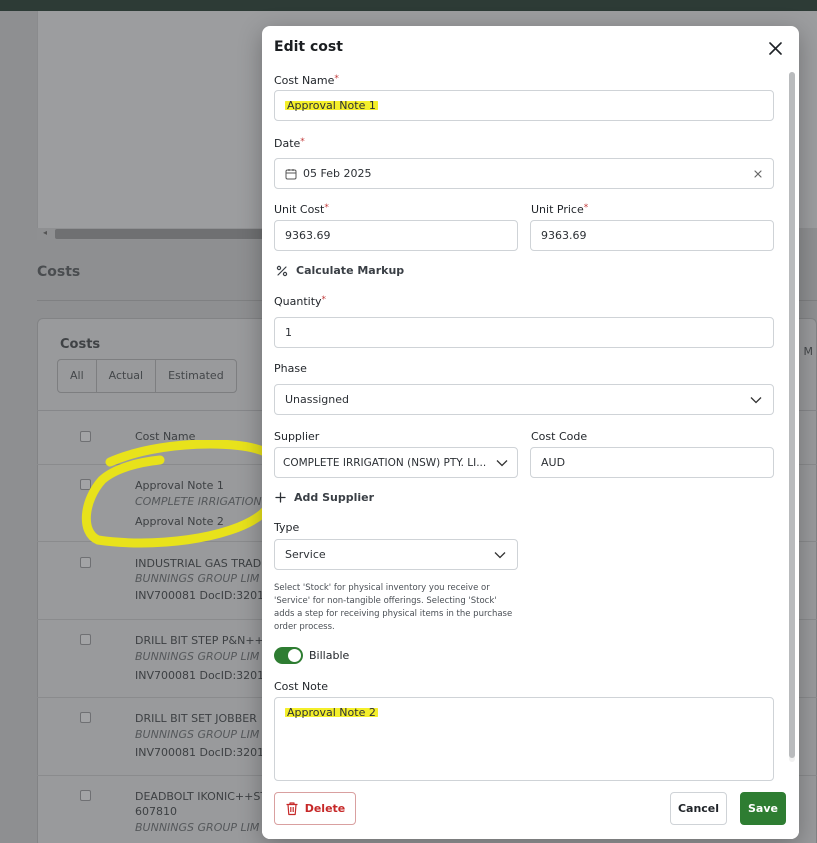 Image resolution: width=817 pixels, height=843 pixels. I want to click on dialog-title: Edit cost, so click(308, 47).